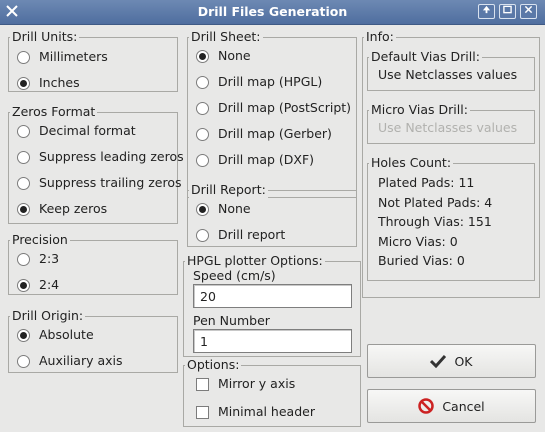  Describe the element at coordinates (419, 110) in the screenshot. I see `micro-vias-label: Micro Vias Drill:` at that location.